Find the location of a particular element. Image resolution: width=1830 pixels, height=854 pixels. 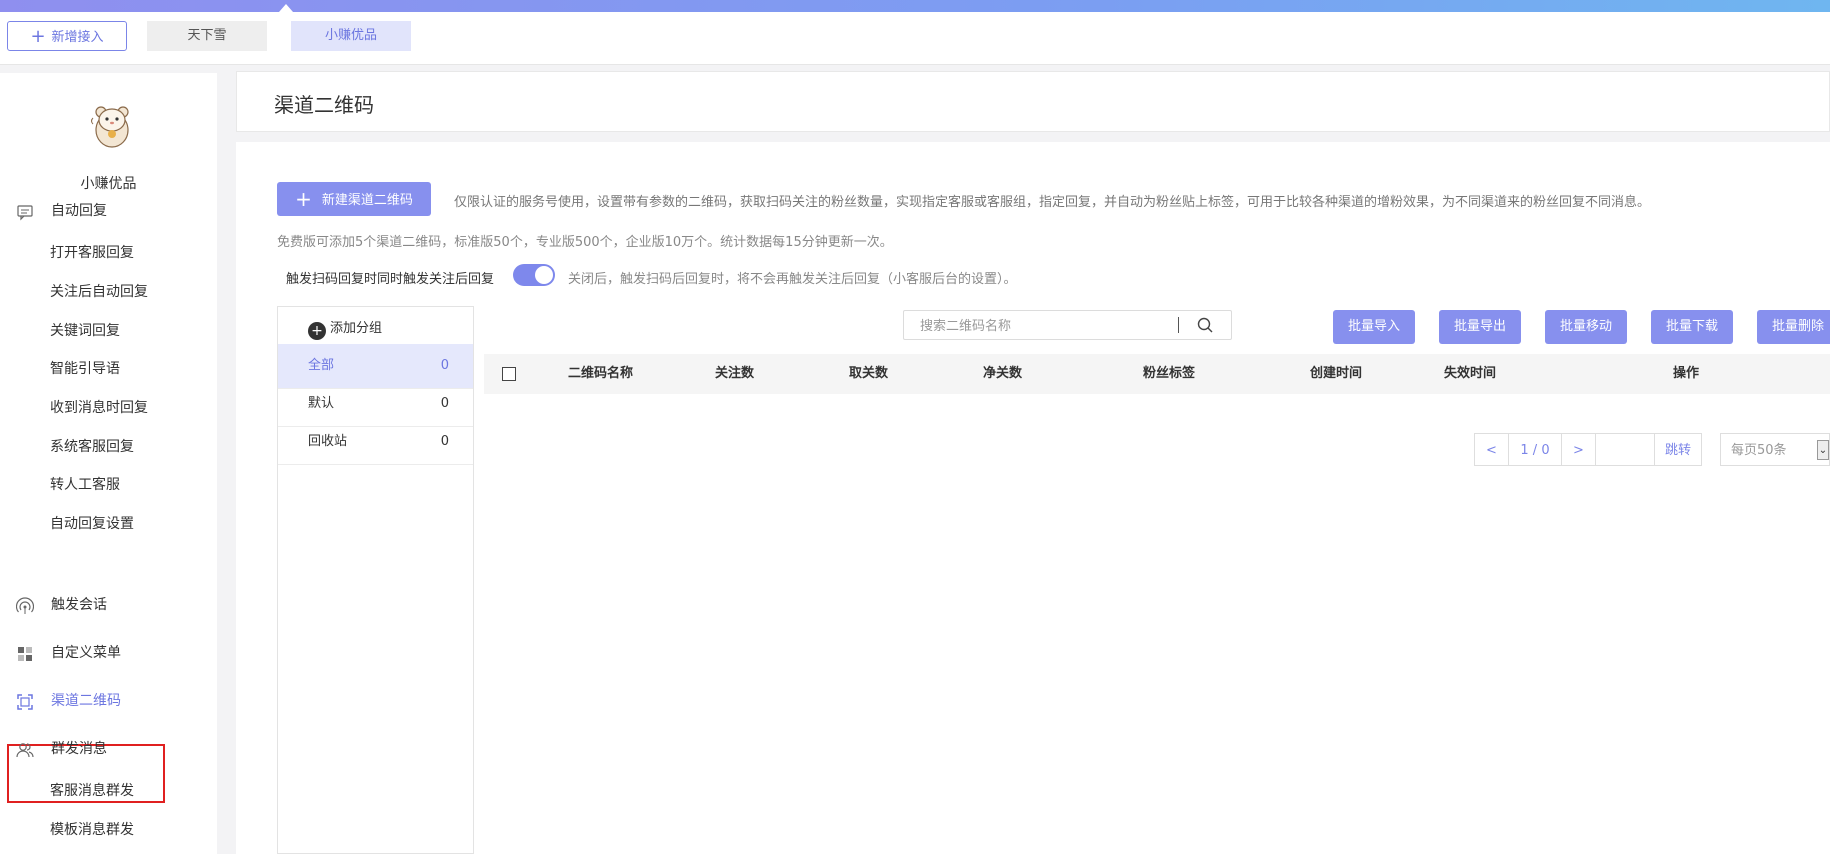

top-gradient-bar is located at coordinates (915, 6).